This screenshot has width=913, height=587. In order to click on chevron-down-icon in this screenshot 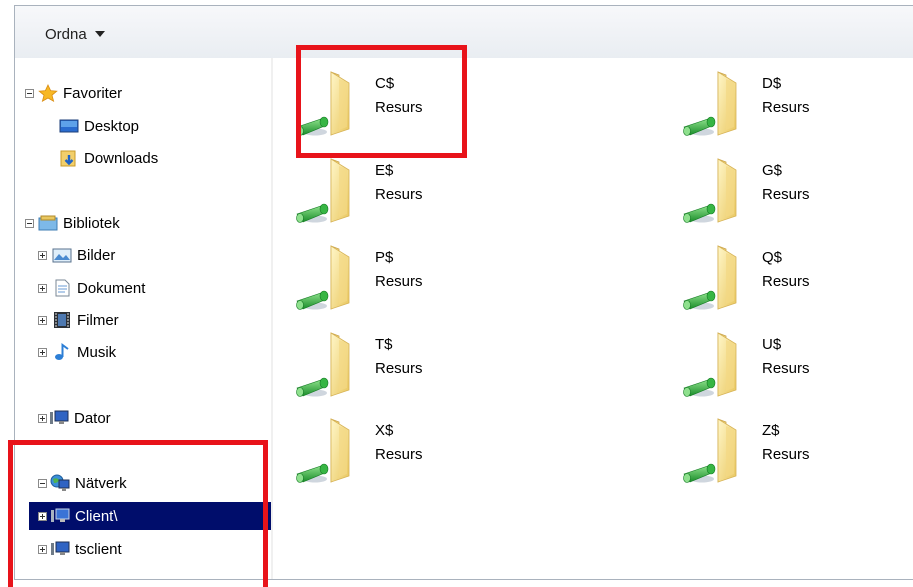, I will do `click(99, 34)`.